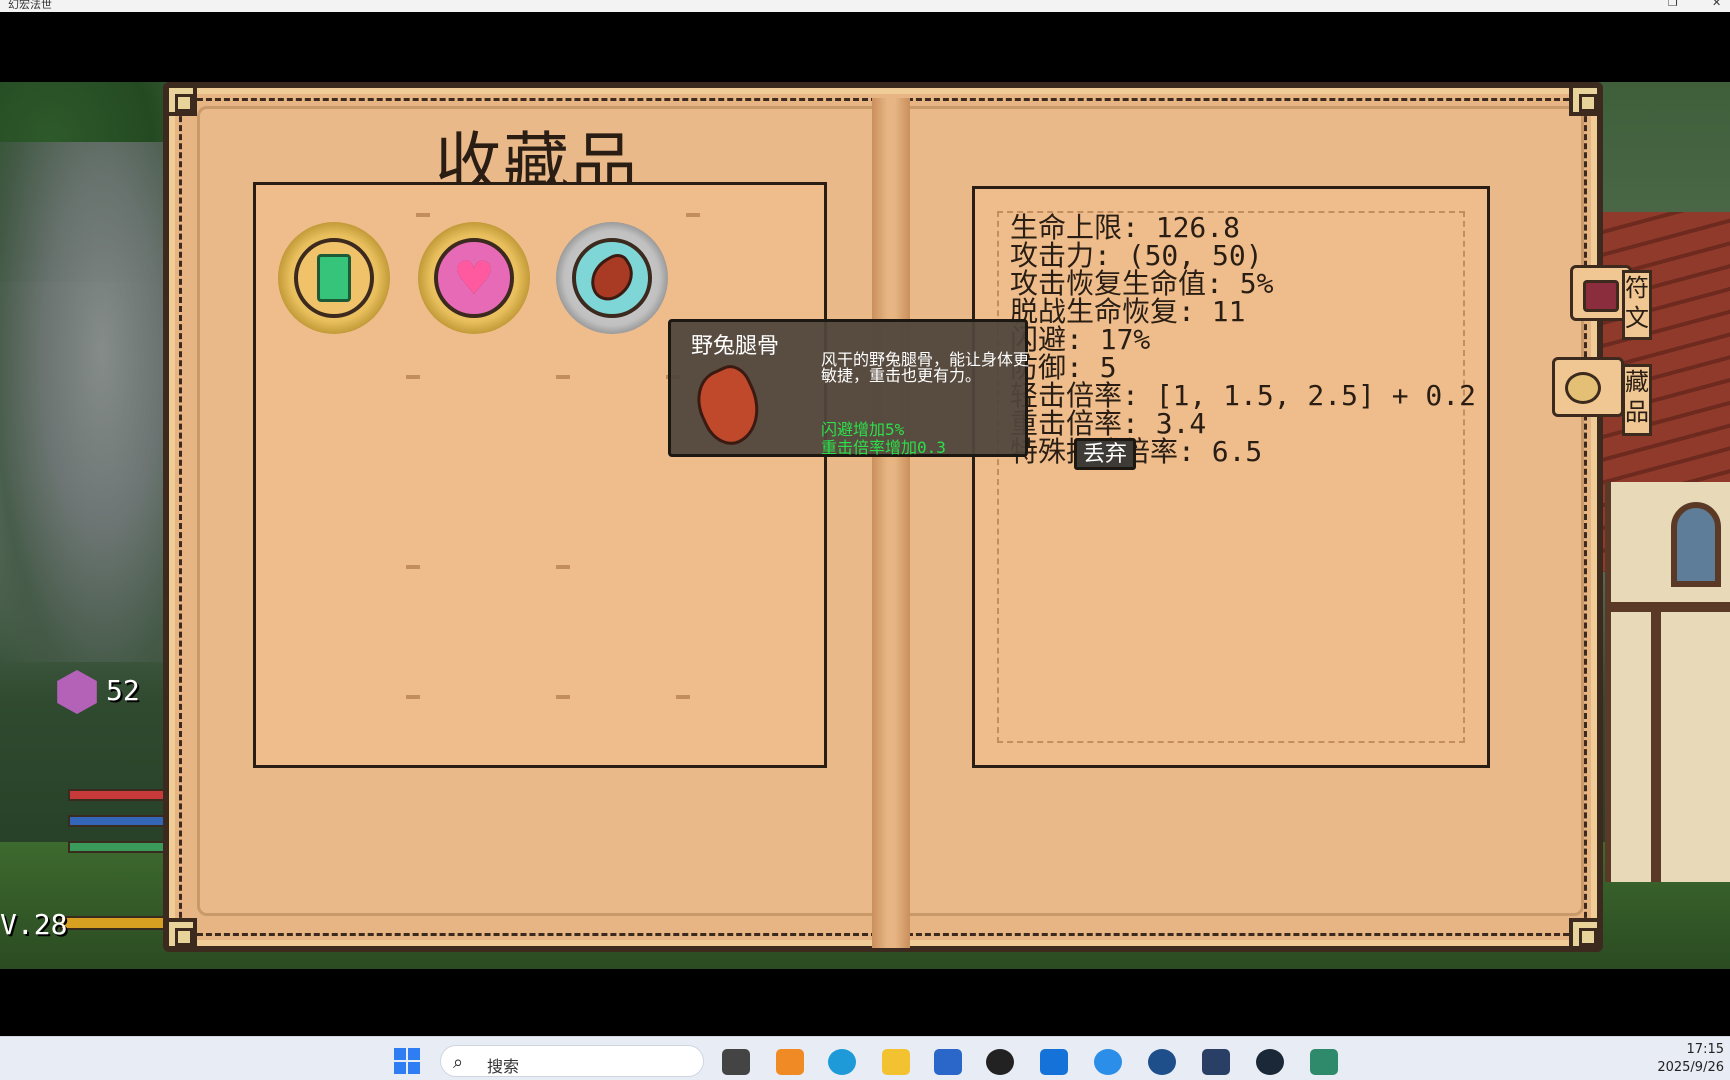 The width and height of the screenshot is (1730, 1080). What do you see at coordinates (503, 1066) in the screenshot?
I see `search-placeholder: 搜索` at bounding box center [503, 1066].